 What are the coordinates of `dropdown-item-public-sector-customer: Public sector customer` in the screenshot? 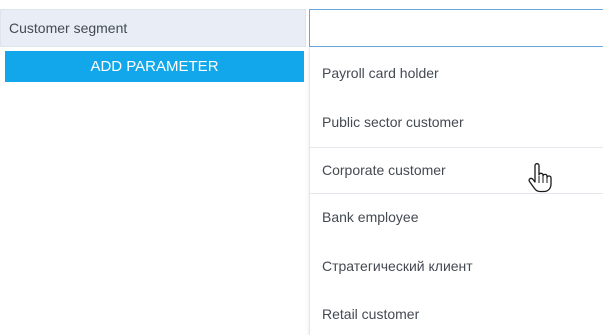 It's located at (456, 122).